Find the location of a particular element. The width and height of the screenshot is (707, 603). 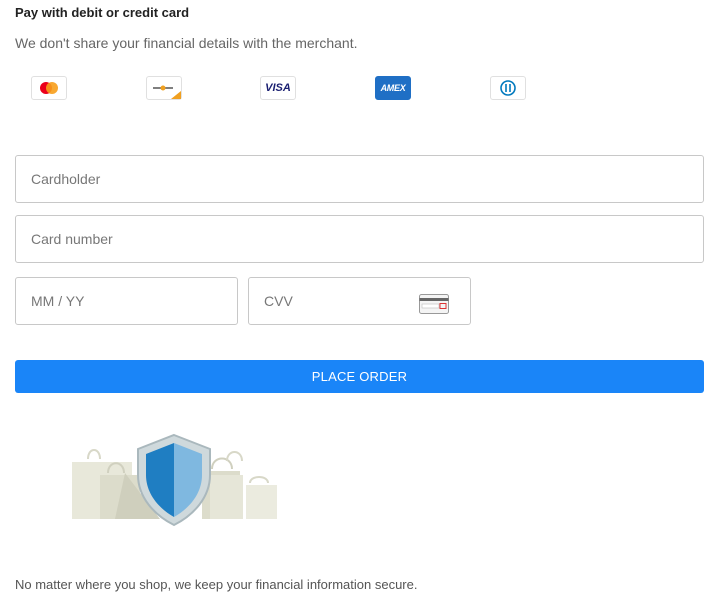

cvv-card-icon is located at coordinates (434, 306).